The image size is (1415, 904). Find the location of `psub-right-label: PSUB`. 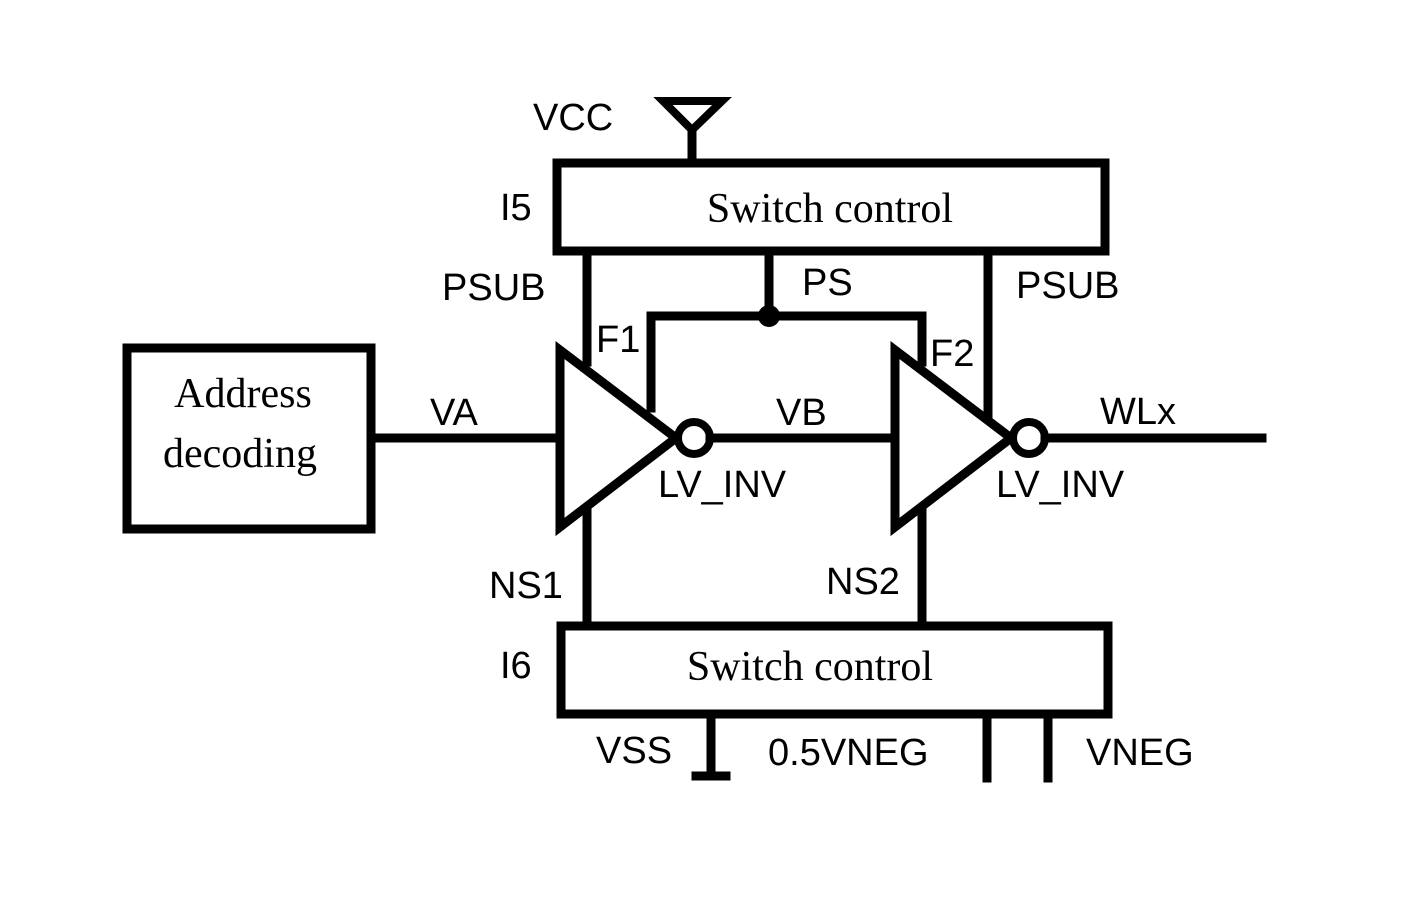

psub-right-label: PSUB is located at coordinates (1067, 286).